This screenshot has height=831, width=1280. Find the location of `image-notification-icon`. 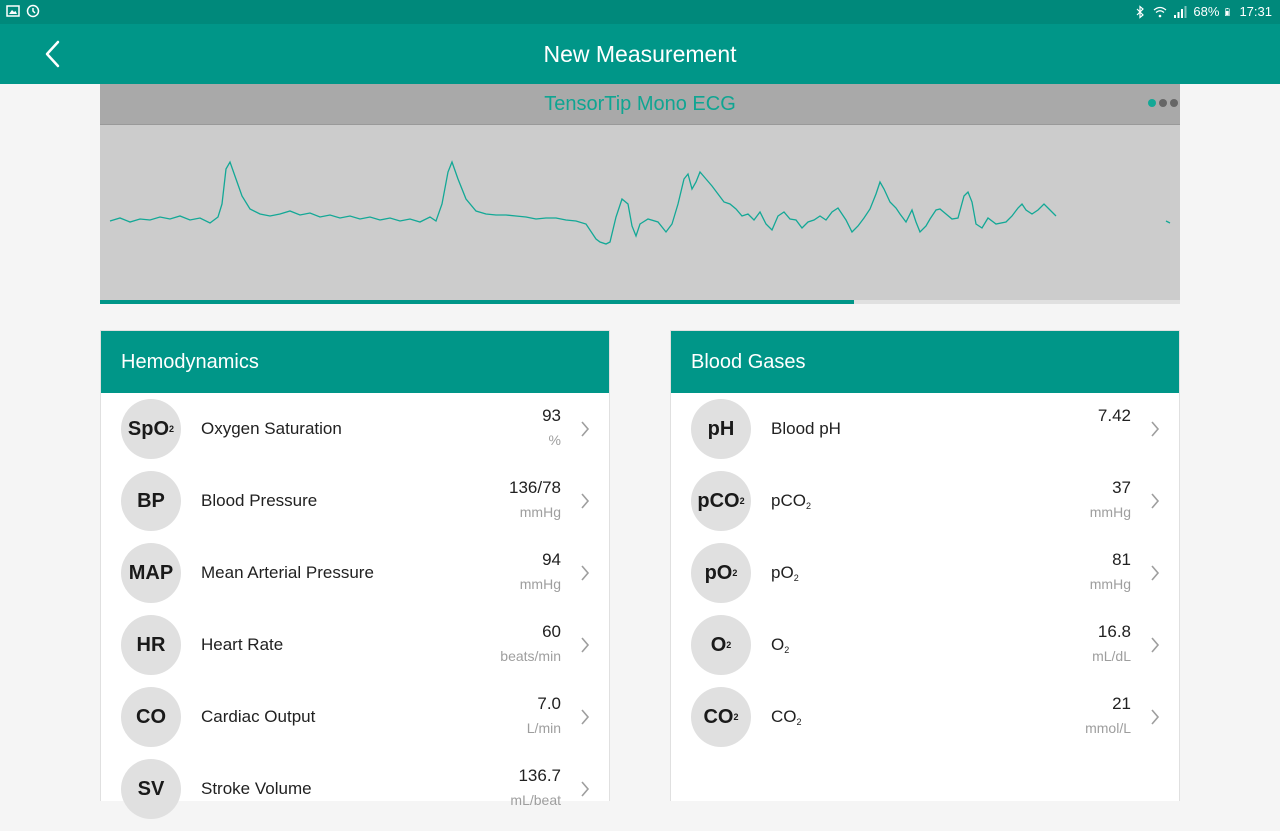

image-notification-icon is located at coordinates (13, 11).